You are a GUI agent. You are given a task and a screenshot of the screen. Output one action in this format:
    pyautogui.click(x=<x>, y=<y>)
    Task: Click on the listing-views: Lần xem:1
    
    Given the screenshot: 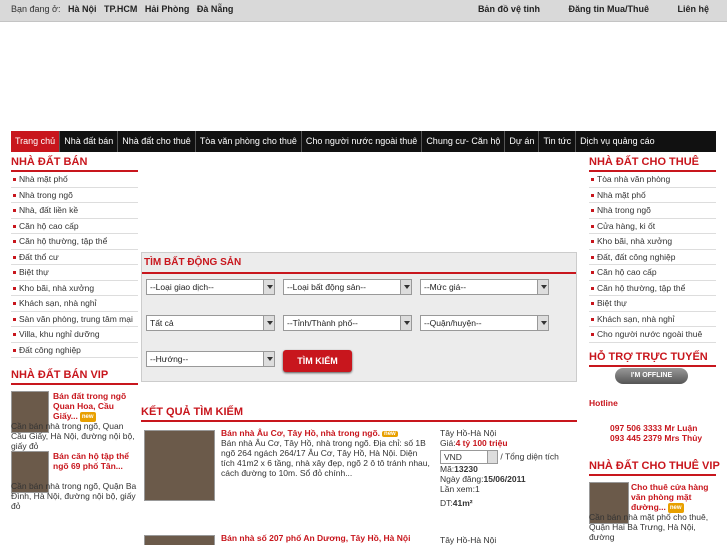 What is the action you would take?
    pyautogui.click(x=460, y=489)
    